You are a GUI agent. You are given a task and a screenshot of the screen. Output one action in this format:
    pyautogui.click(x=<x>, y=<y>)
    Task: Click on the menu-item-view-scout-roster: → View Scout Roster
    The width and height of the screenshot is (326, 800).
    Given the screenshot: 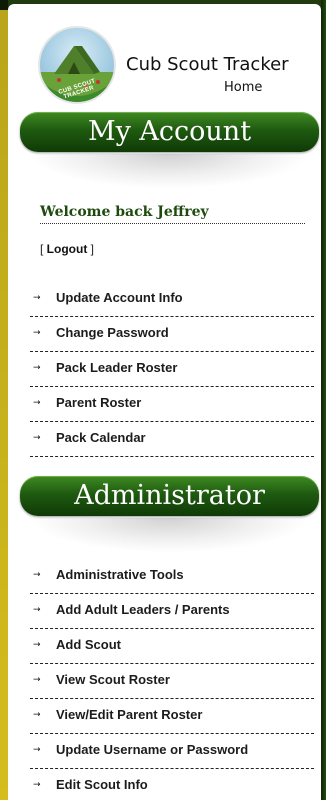 What is the action you would take?
    pyautogui.click(x=172, y=681)
    